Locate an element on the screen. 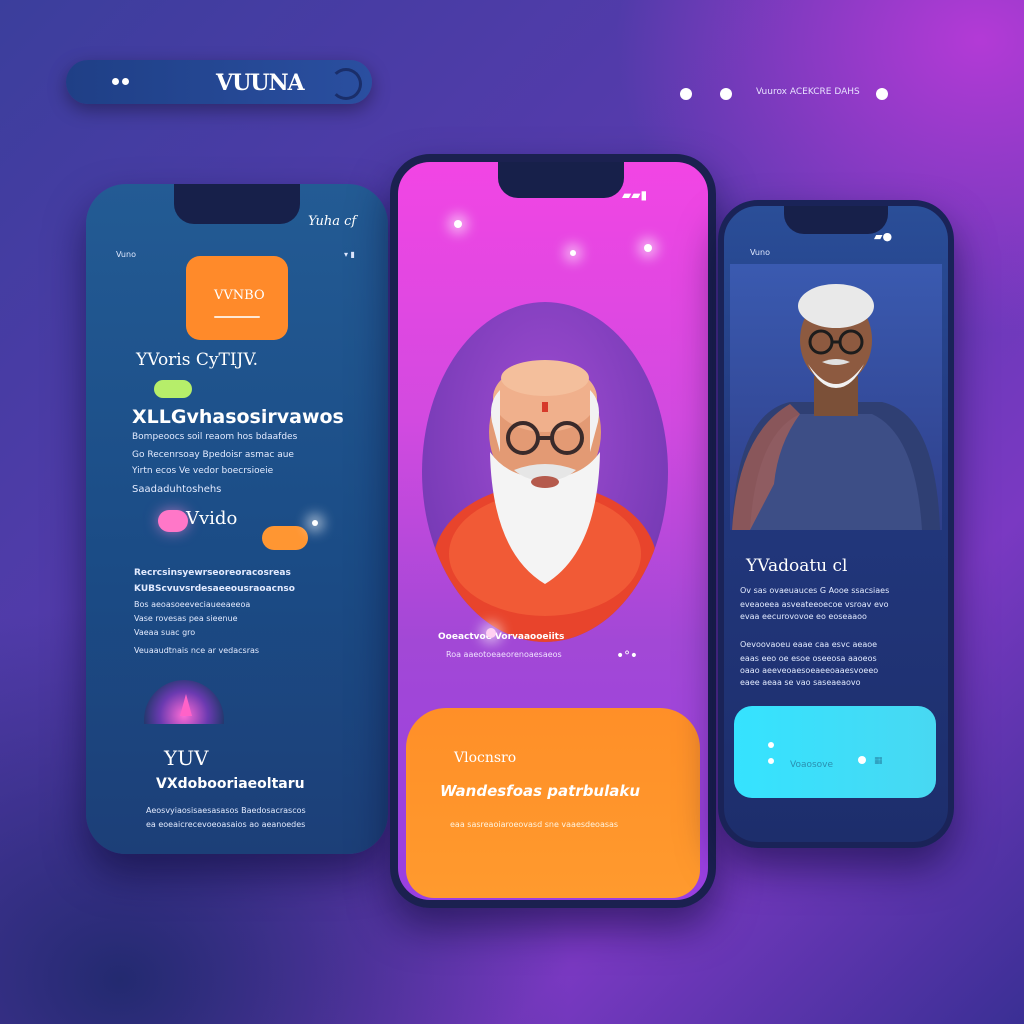  glow-orb-icon is located at coordinates (184, 702).